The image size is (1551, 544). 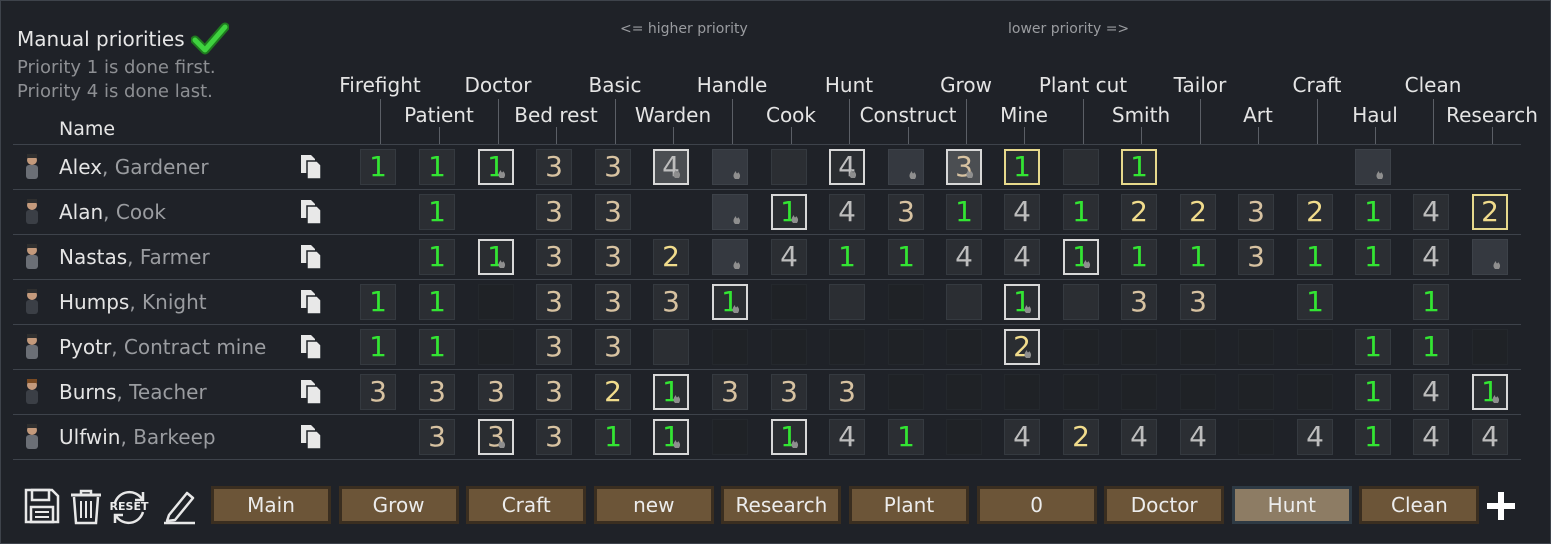 I want to click on tab-research: Research, so click(x=781, y=505).